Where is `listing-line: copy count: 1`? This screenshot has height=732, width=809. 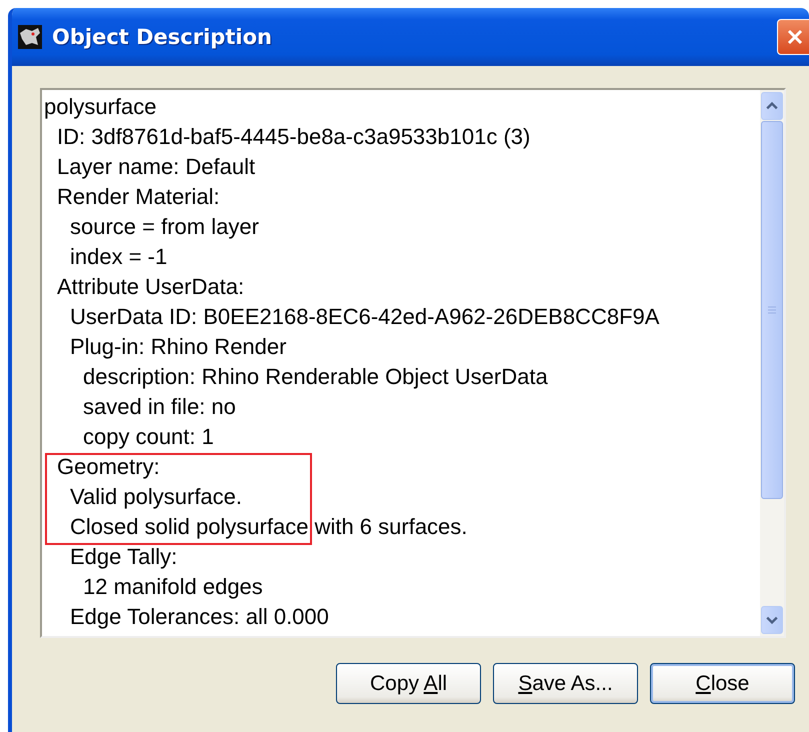
listing-line: copy count: 1 is located at coordinates (148, 437).